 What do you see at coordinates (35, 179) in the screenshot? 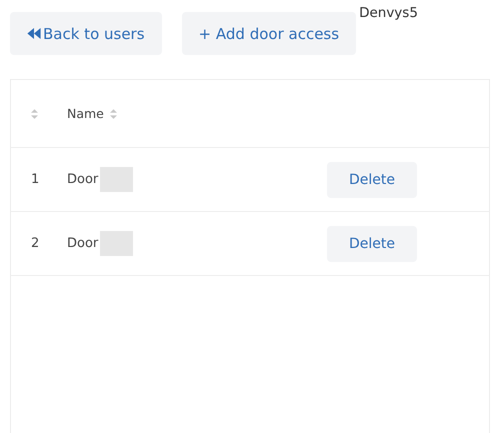
I see `row-number: 1` at bounding box center [35, 179].